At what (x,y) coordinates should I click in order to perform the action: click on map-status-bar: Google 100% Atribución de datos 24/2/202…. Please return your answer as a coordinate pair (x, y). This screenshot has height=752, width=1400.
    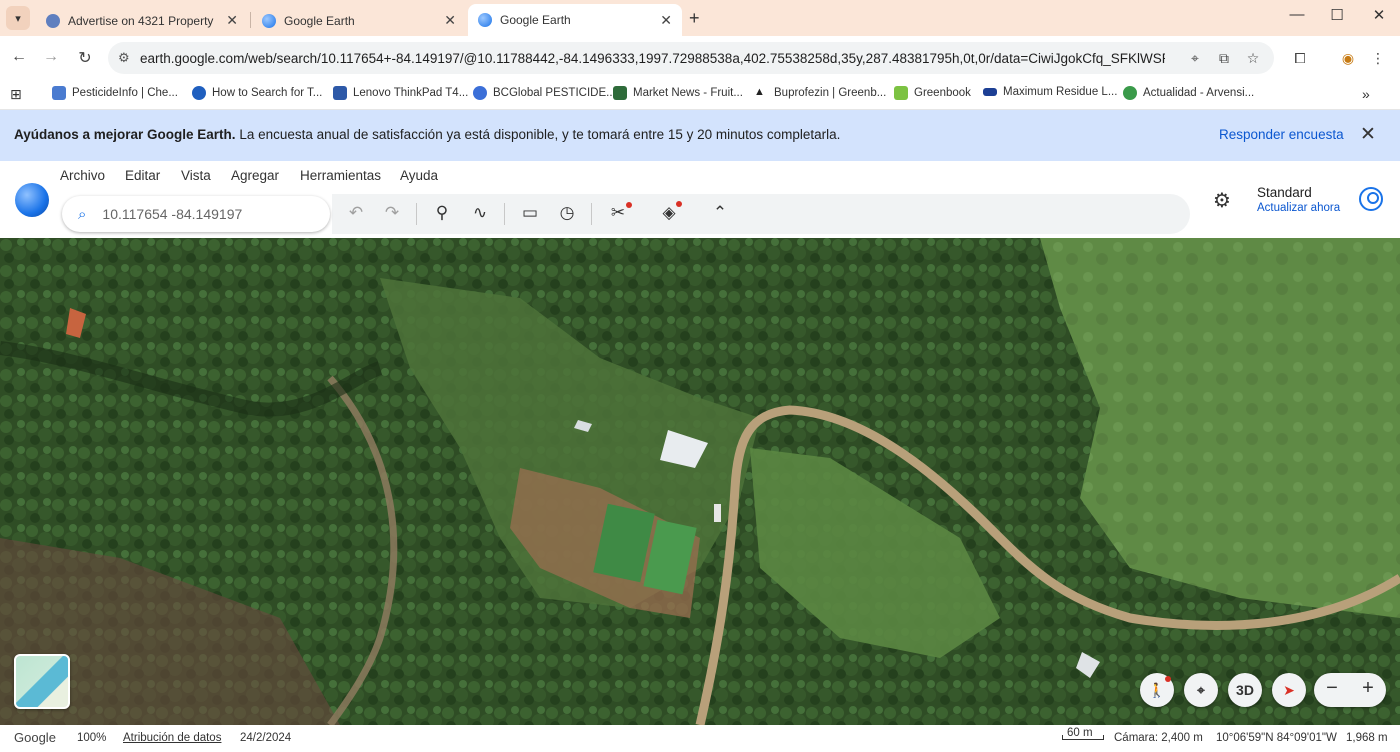
    Looking at the image, I should click on (700, 738).